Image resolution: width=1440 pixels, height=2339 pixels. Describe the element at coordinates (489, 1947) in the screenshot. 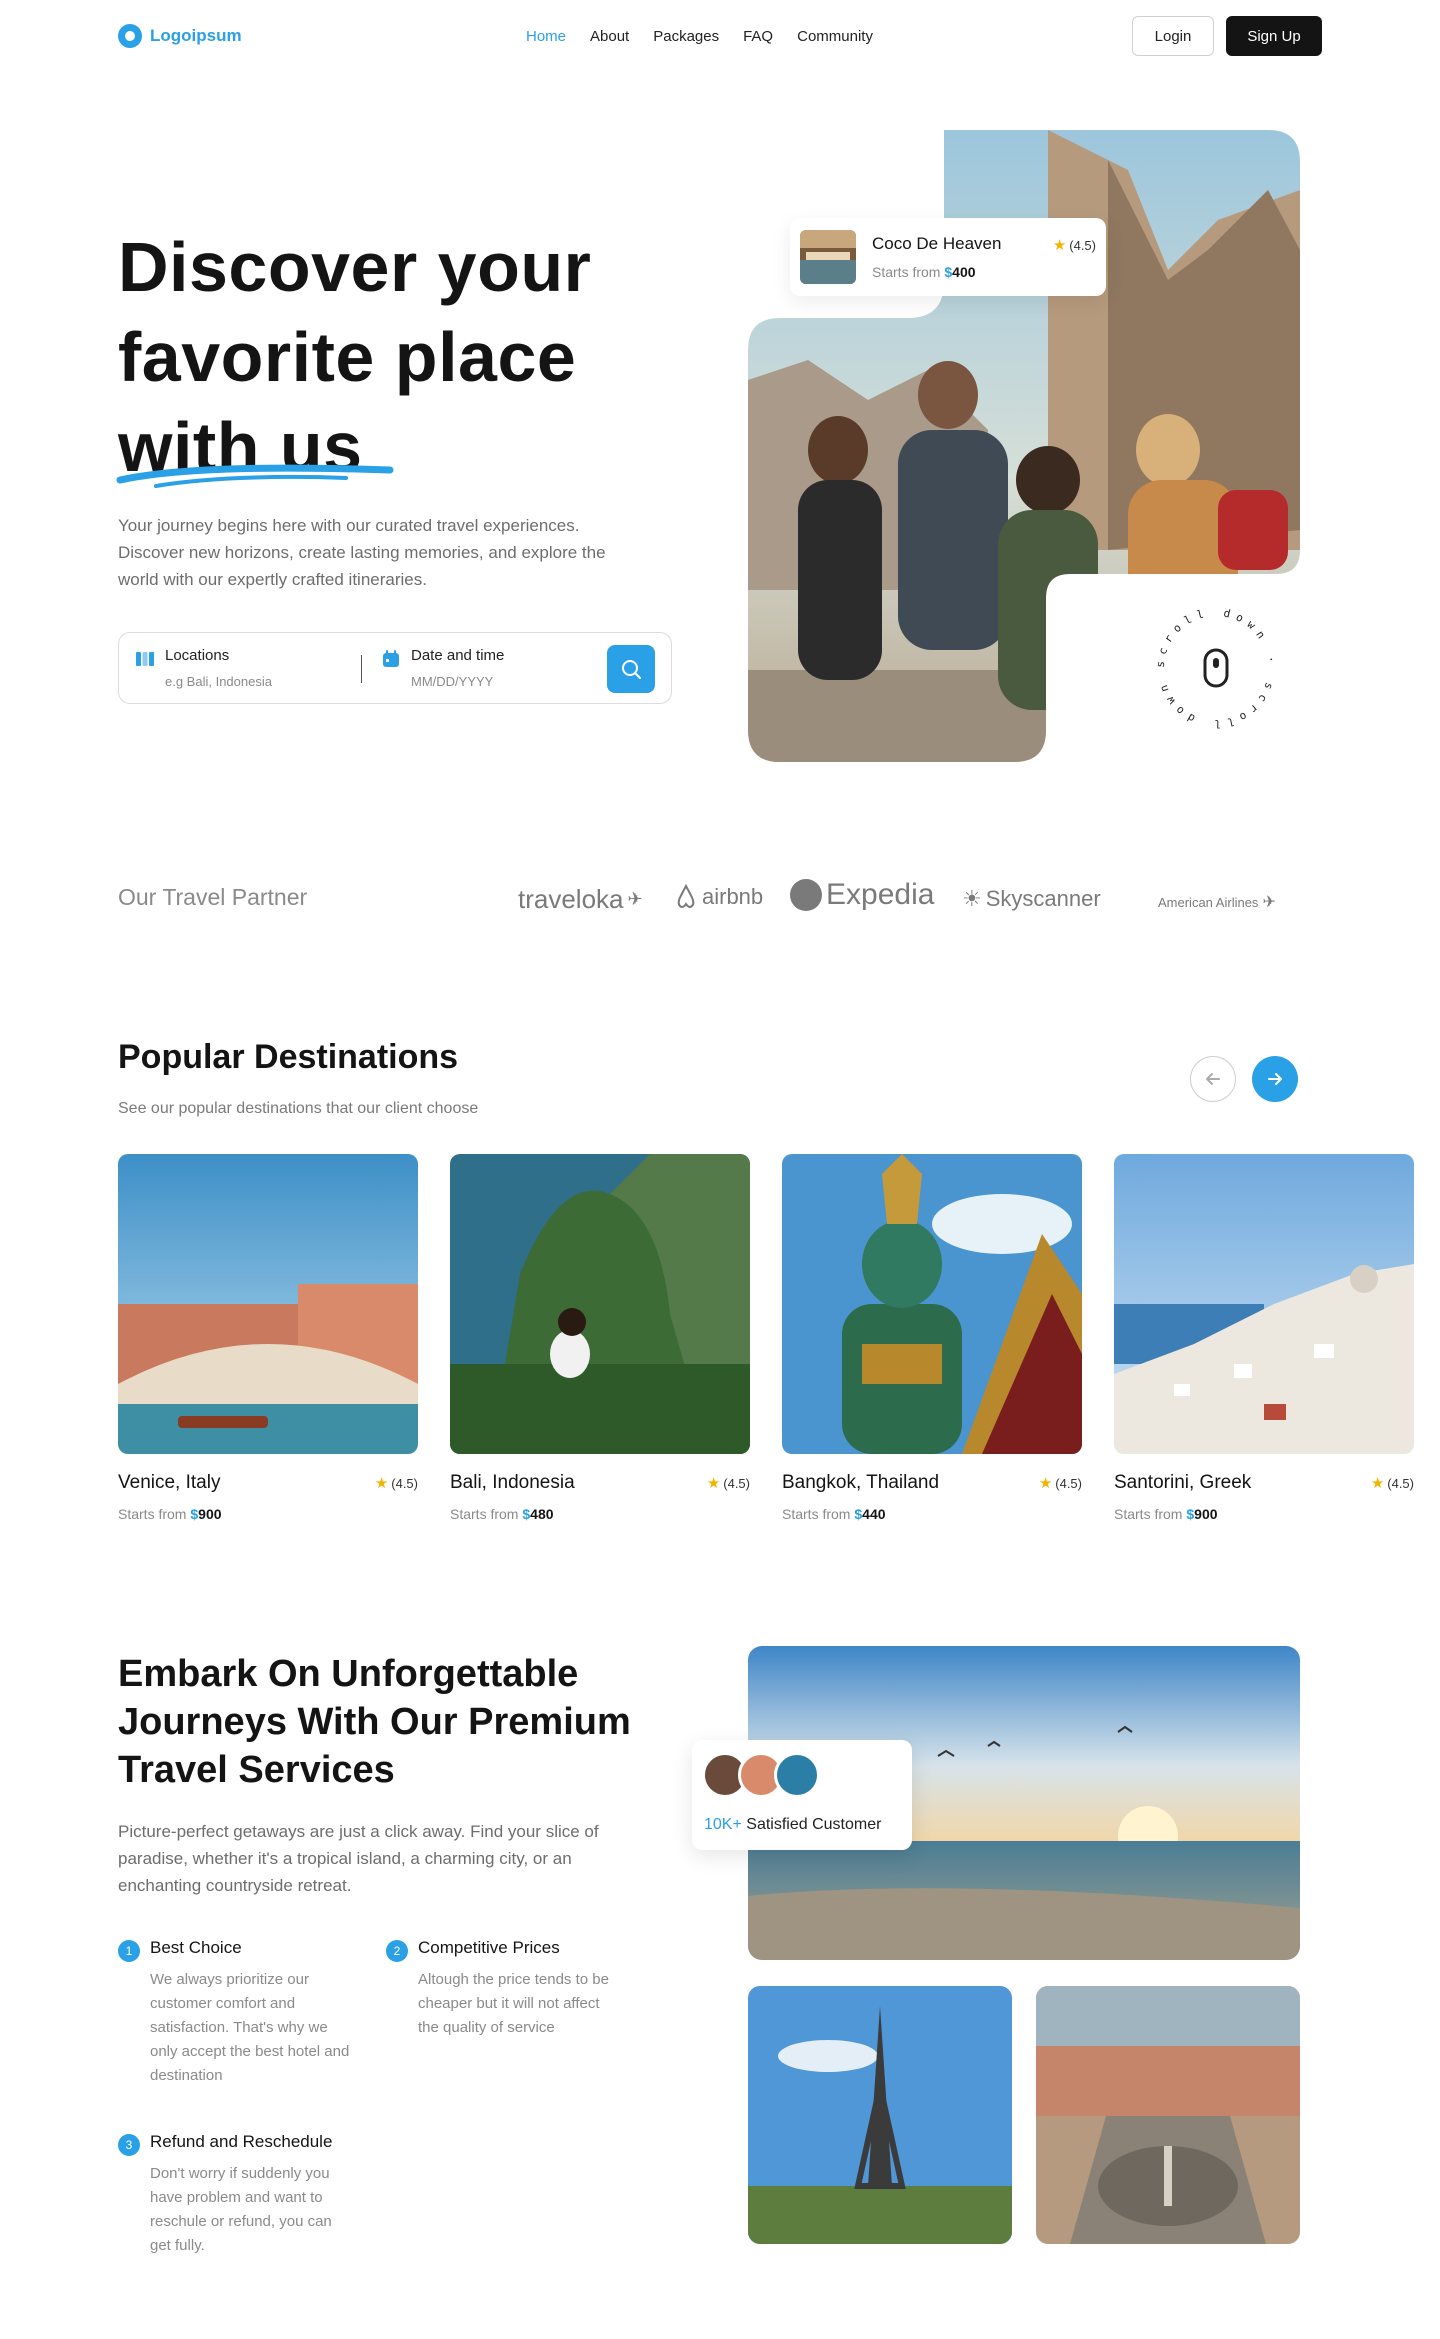

I see `feature-title: Competitive Prices` at that location.